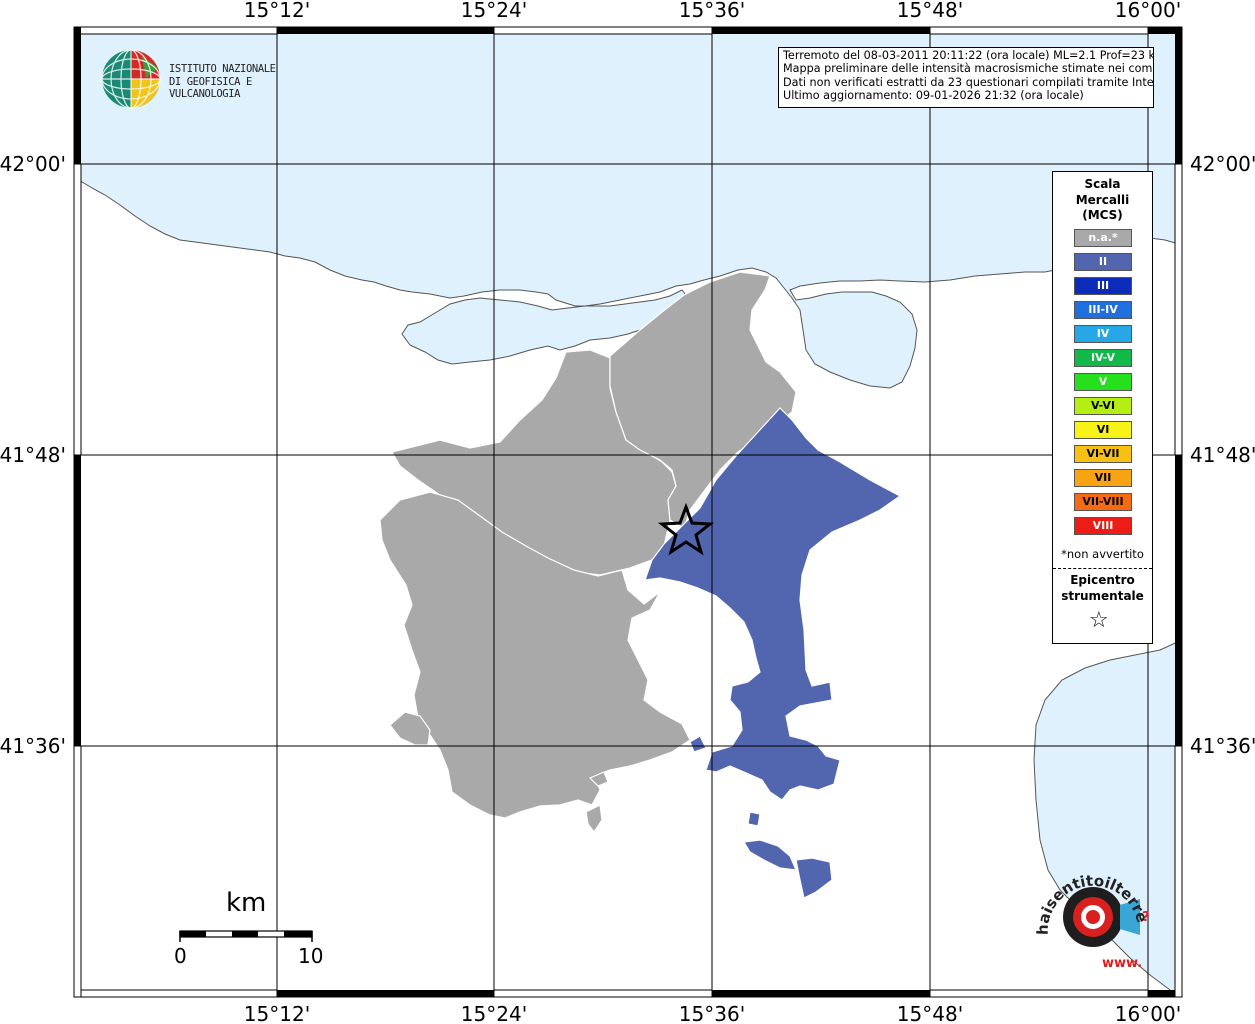 The height and width of the screenshot is (1024, 1255). I want to click on scale-min: 0, so click(180, 956).